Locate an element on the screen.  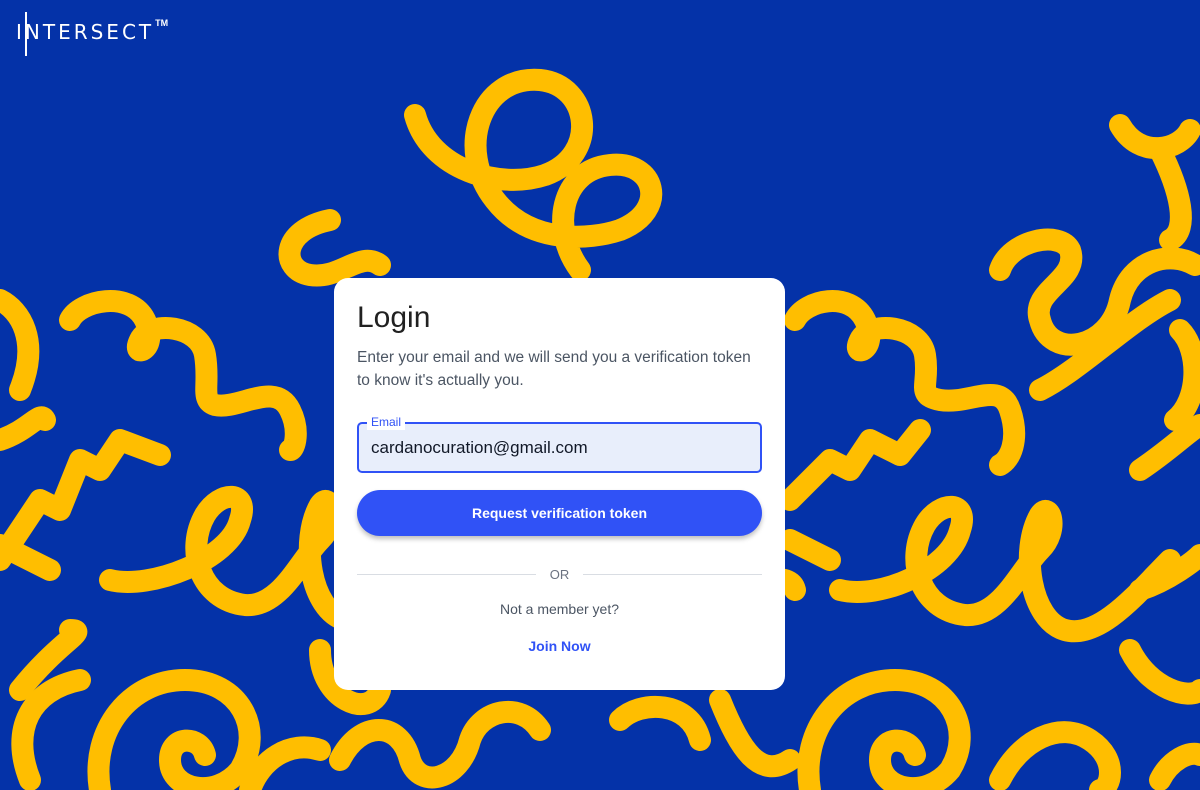
logo-text: INTERSECT is located at coordinates (85, 32).